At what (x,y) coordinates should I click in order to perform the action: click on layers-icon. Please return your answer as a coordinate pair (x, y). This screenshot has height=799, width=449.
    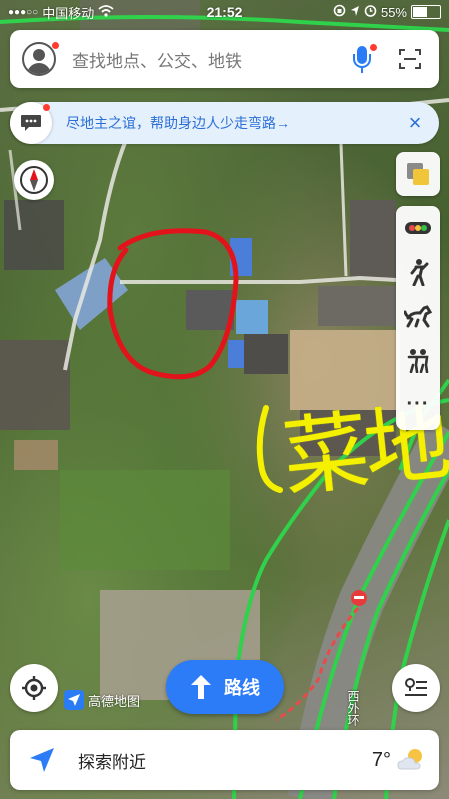
    Looking at the image, I should click on (418, 174).